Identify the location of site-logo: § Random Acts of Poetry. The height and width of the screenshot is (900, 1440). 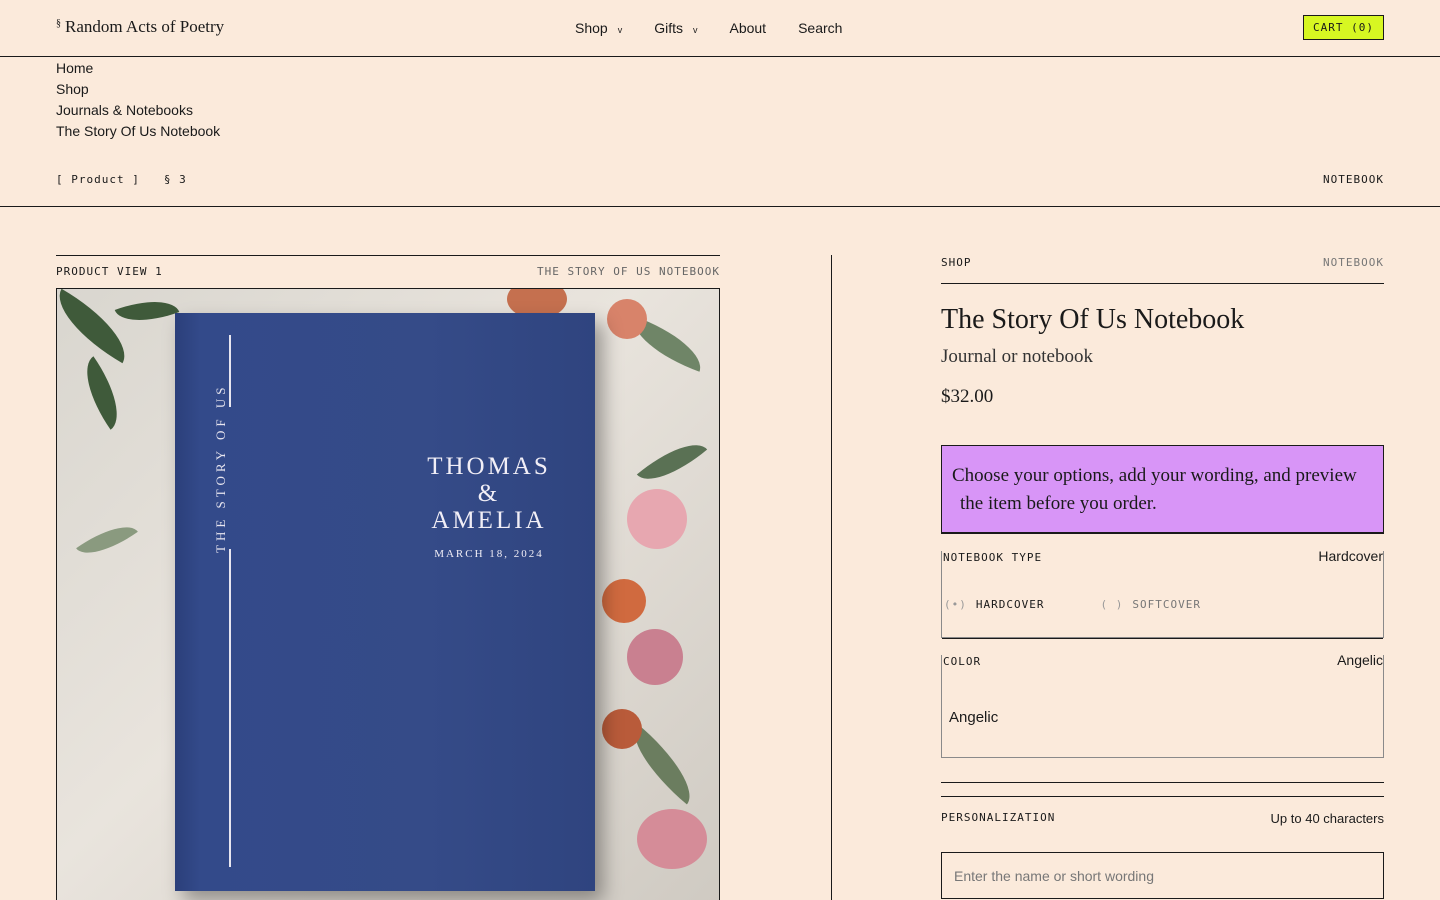
(140, 27).